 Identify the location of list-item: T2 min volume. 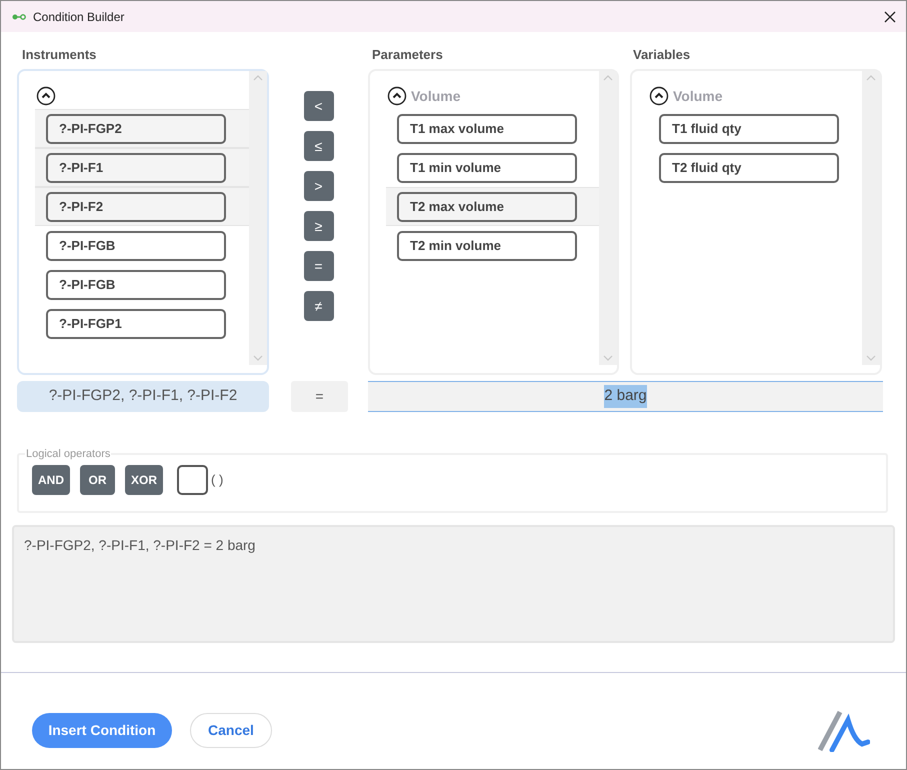
(487, 245).